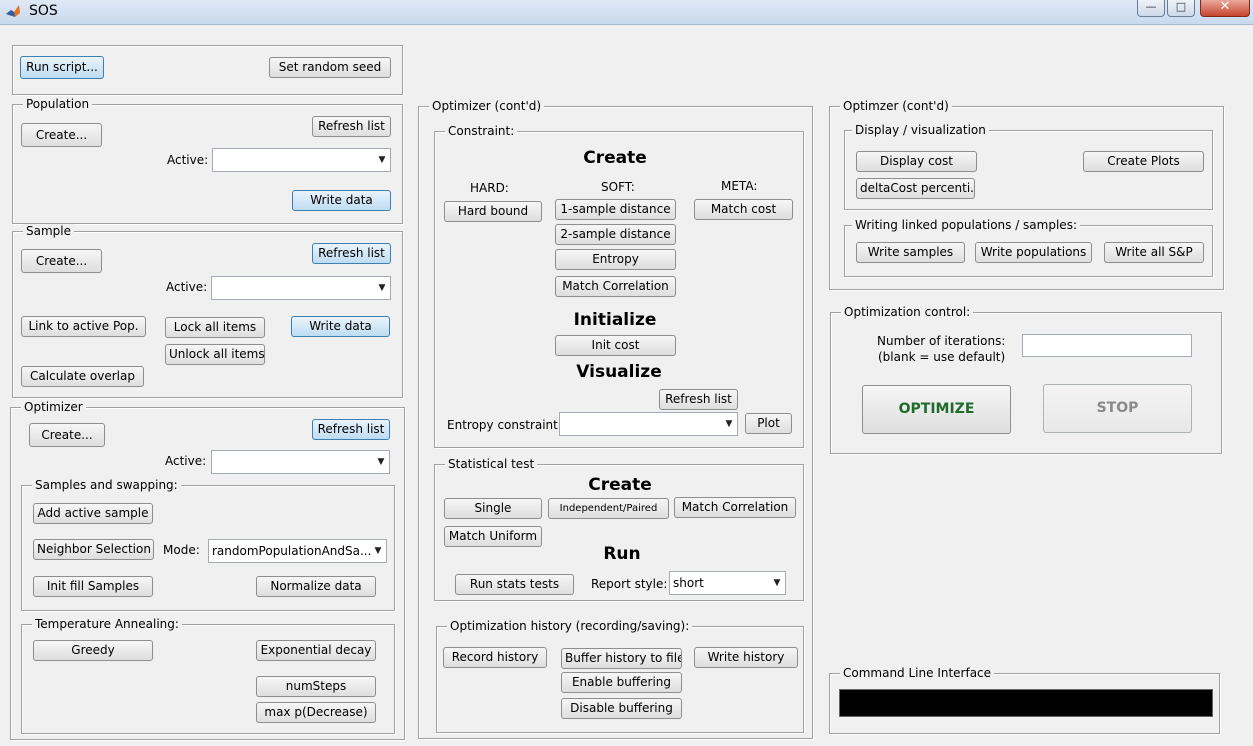 Image resolution: width=1253 pixels, height=746 pixels. I want to click on write-history-button: Write history, so click(746, 657).